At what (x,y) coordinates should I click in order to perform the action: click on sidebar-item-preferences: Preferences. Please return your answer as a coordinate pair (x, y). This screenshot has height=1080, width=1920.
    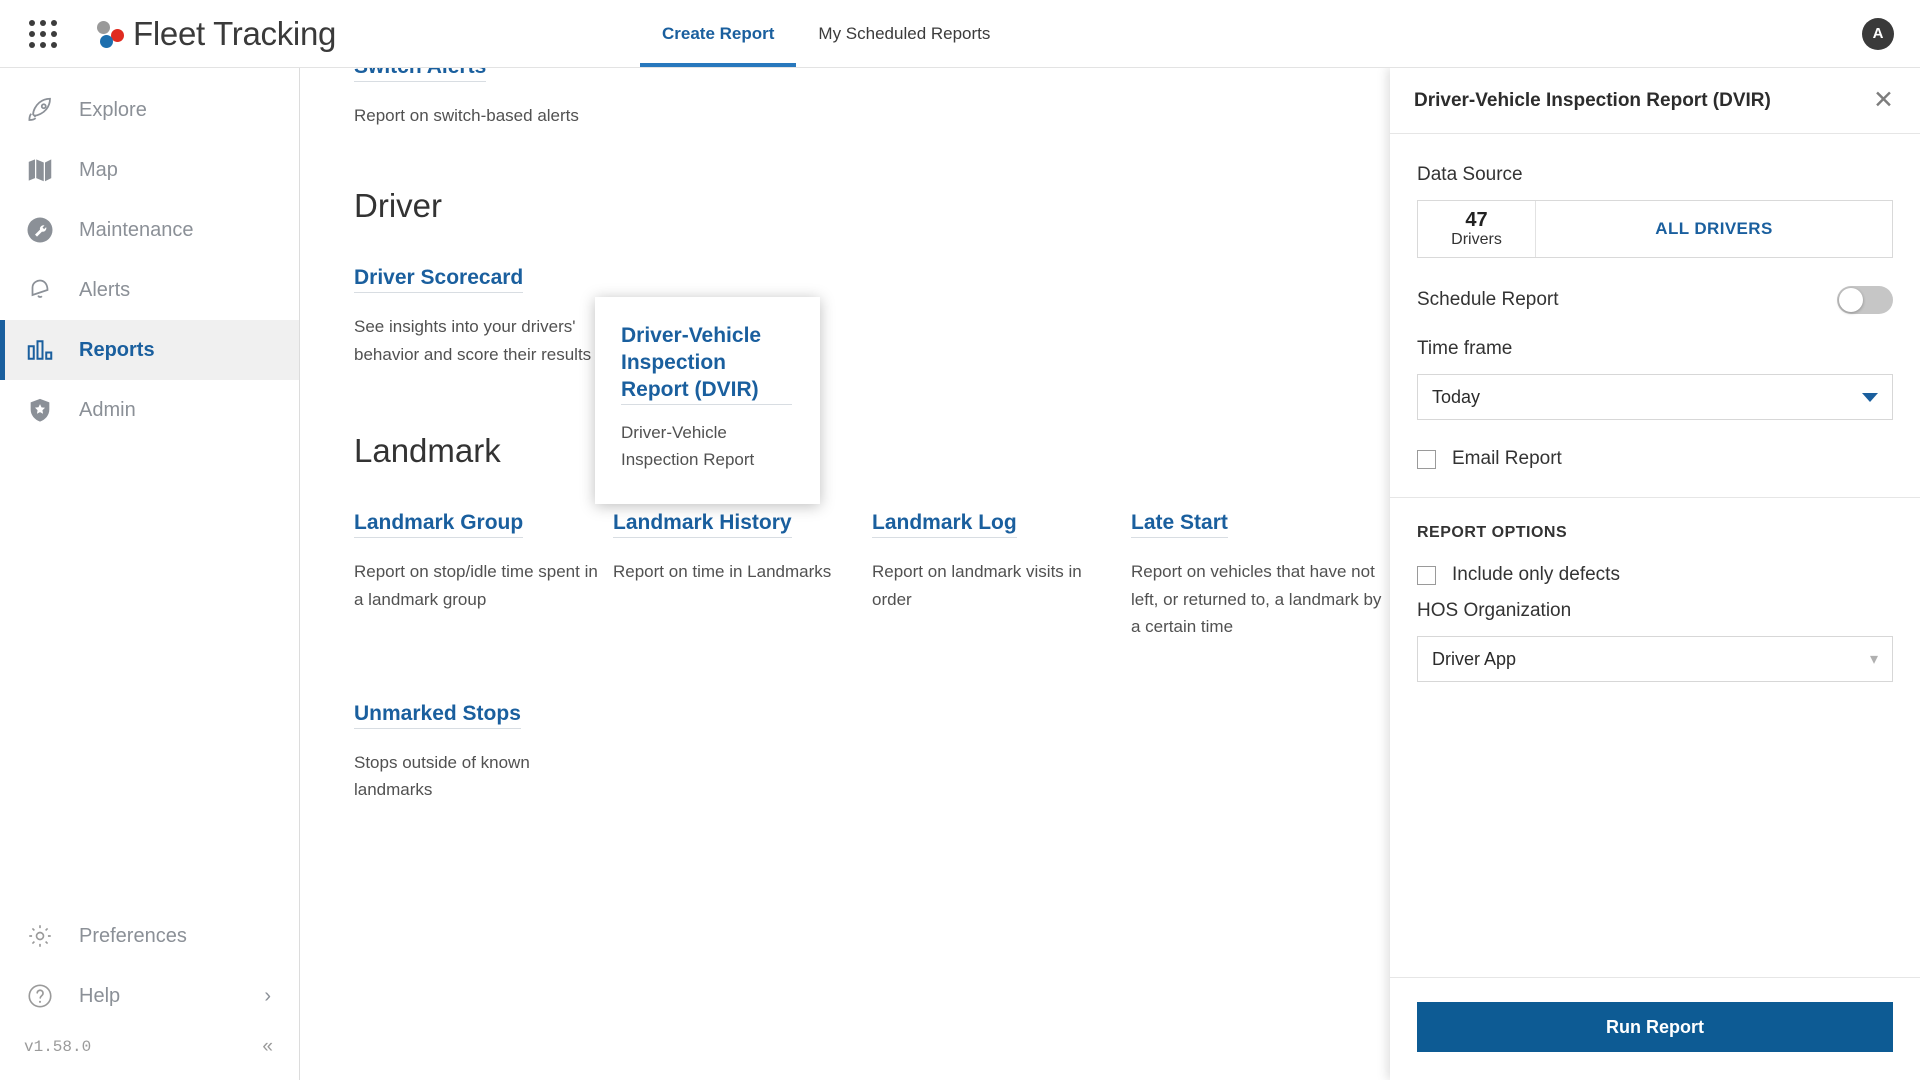
    Looking at the image, I should click on (149, 936).